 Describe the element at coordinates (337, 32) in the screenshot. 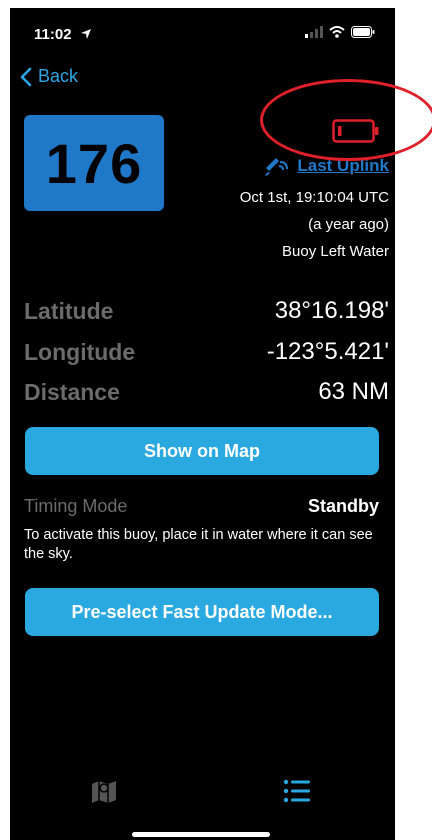

I see `wifi-icon` at that location.